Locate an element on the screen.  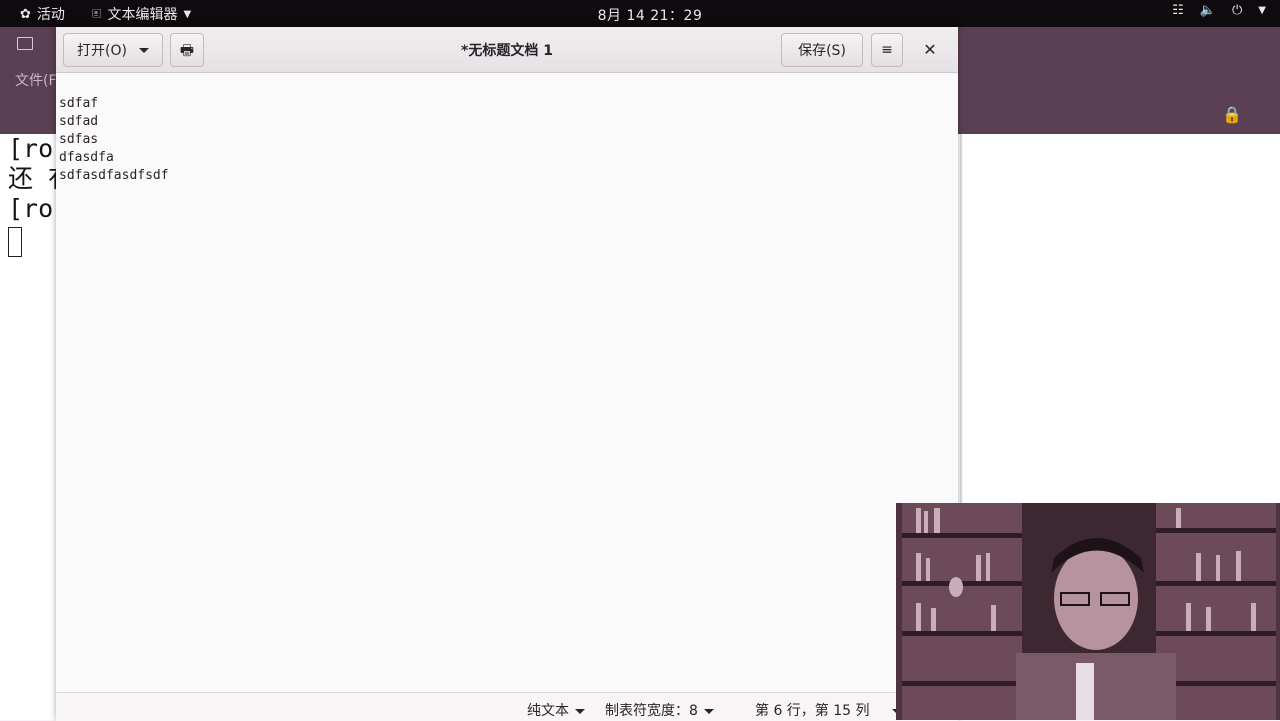
cursor-position-label: 第 6 行，第 15 列 is located at coordinates (812, 711).